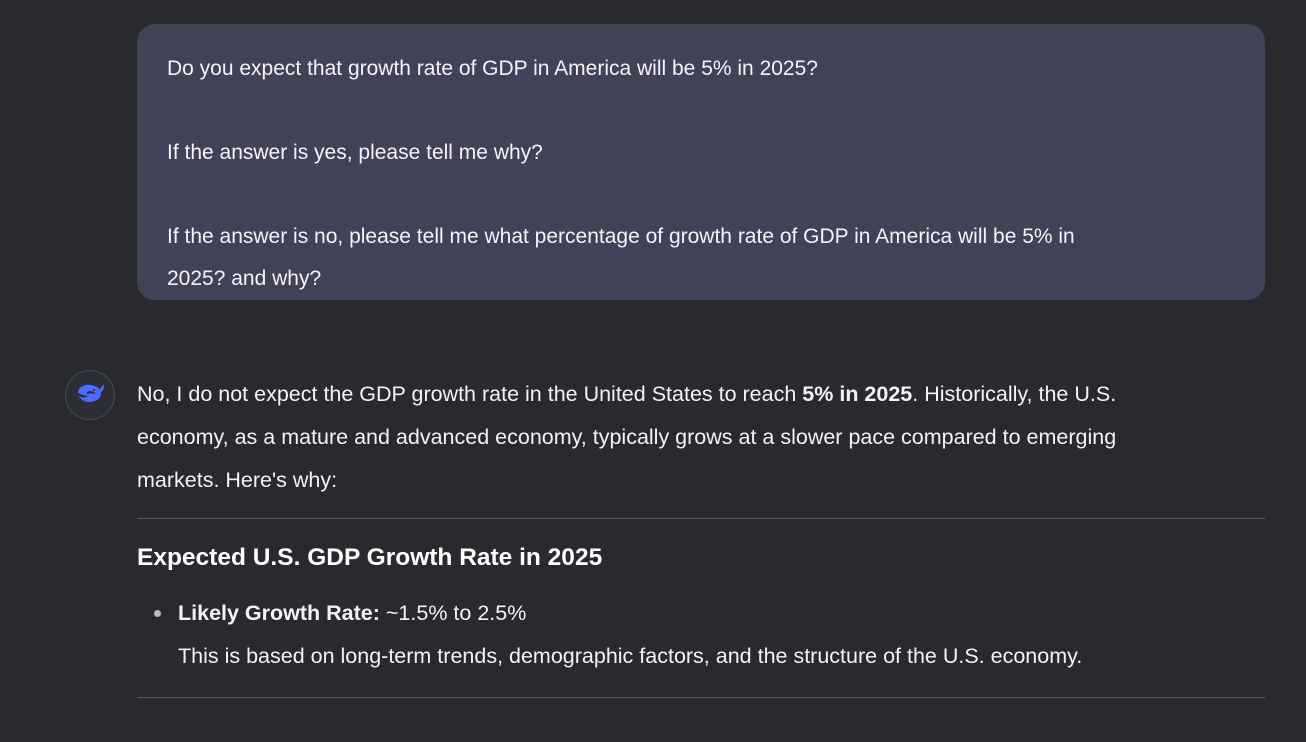  What do you see at coordinates (453, 613) in the screenshot?
I see `bullet-value: ~1.5% to 2.5%` at bounding box center [453, 613].